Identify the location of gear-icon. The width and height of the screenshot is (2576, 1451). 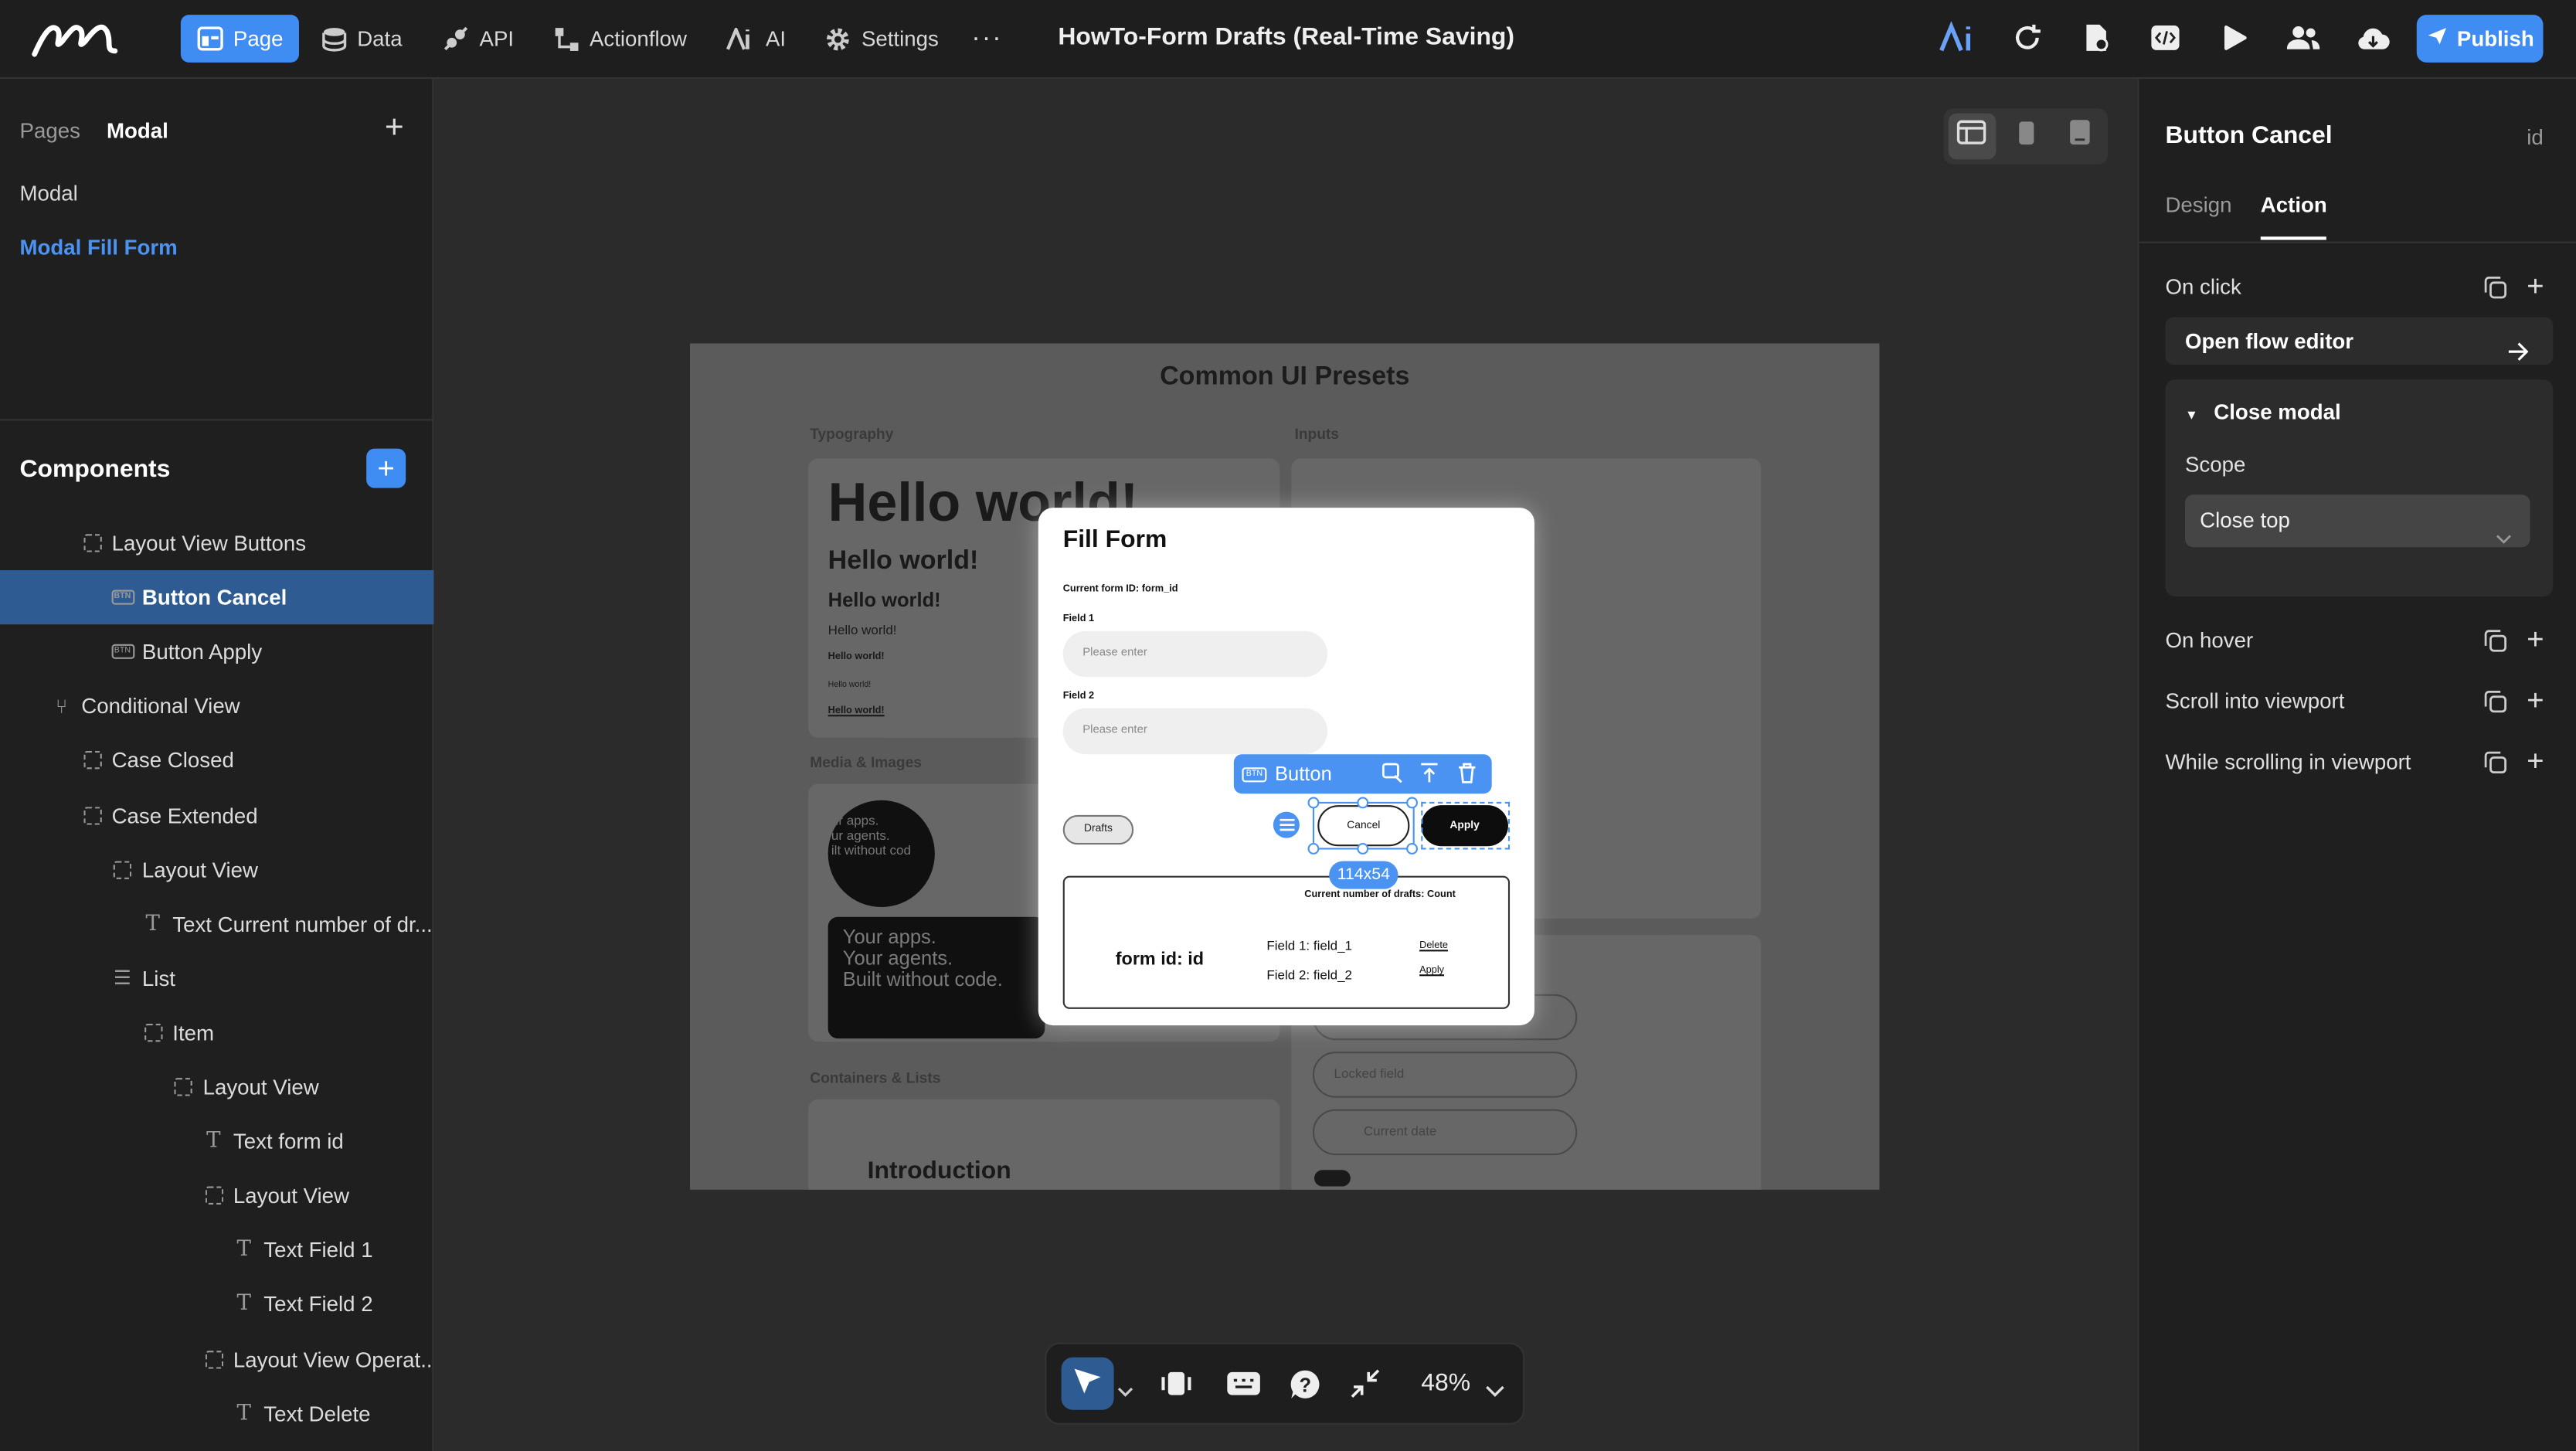
(838, 38).